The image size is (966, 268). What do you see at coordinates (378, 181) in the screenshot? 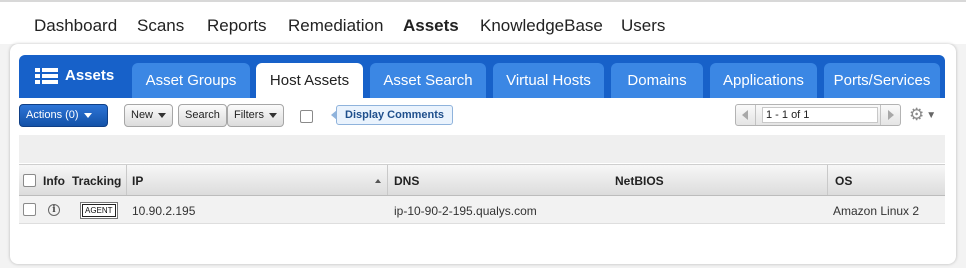
I see `sort-ascending-icon` at bounding box center [378, 181].